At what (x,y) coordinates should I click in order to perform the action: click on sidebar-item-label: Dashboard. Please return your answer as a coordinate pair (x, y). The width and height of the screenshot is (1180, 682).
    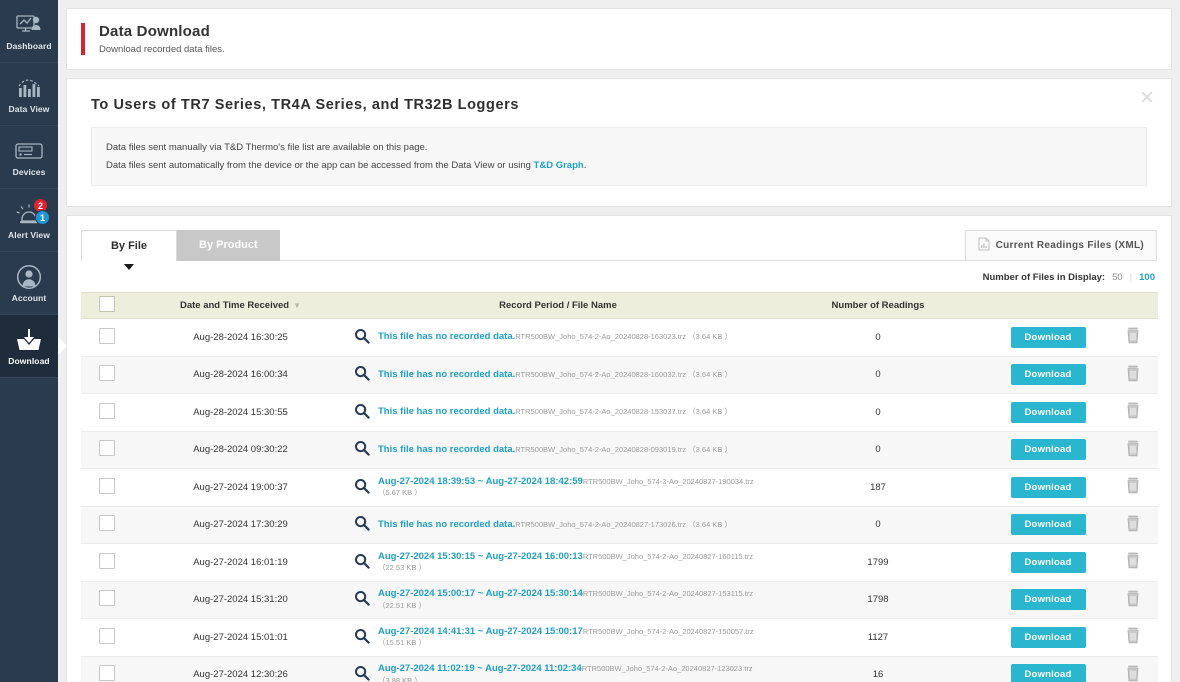
    Looking at the image, I should click on (29, 45).